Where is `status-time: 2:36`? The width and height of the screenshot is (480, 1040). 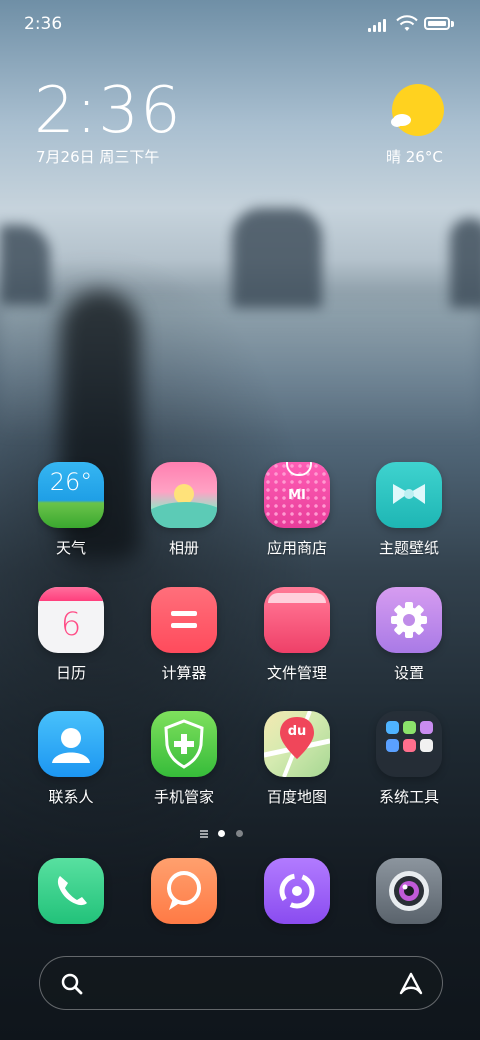 status-time: 2:36 is located at coordinates (43, 24).